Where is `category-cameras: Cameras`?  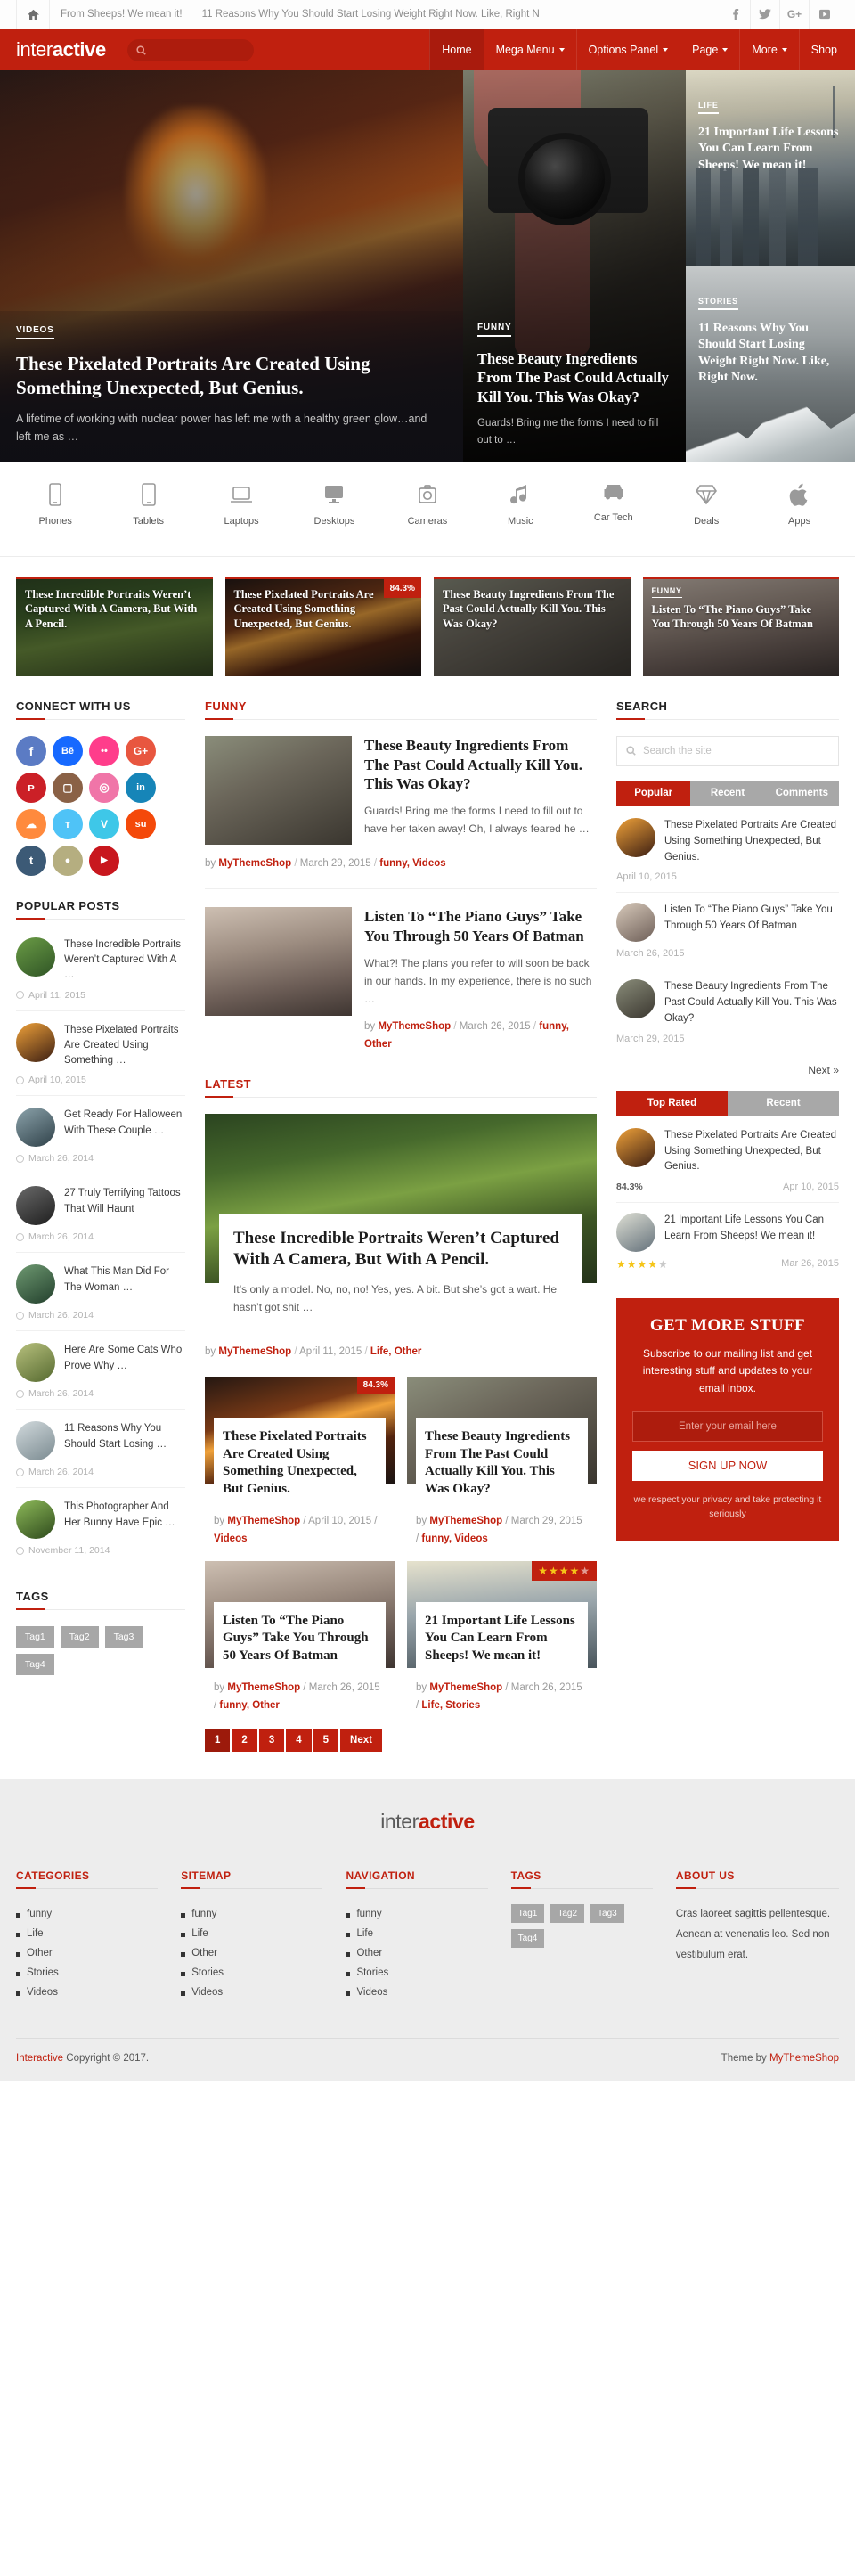 category-cameras: Cameras is located at coordinates (427, 507).